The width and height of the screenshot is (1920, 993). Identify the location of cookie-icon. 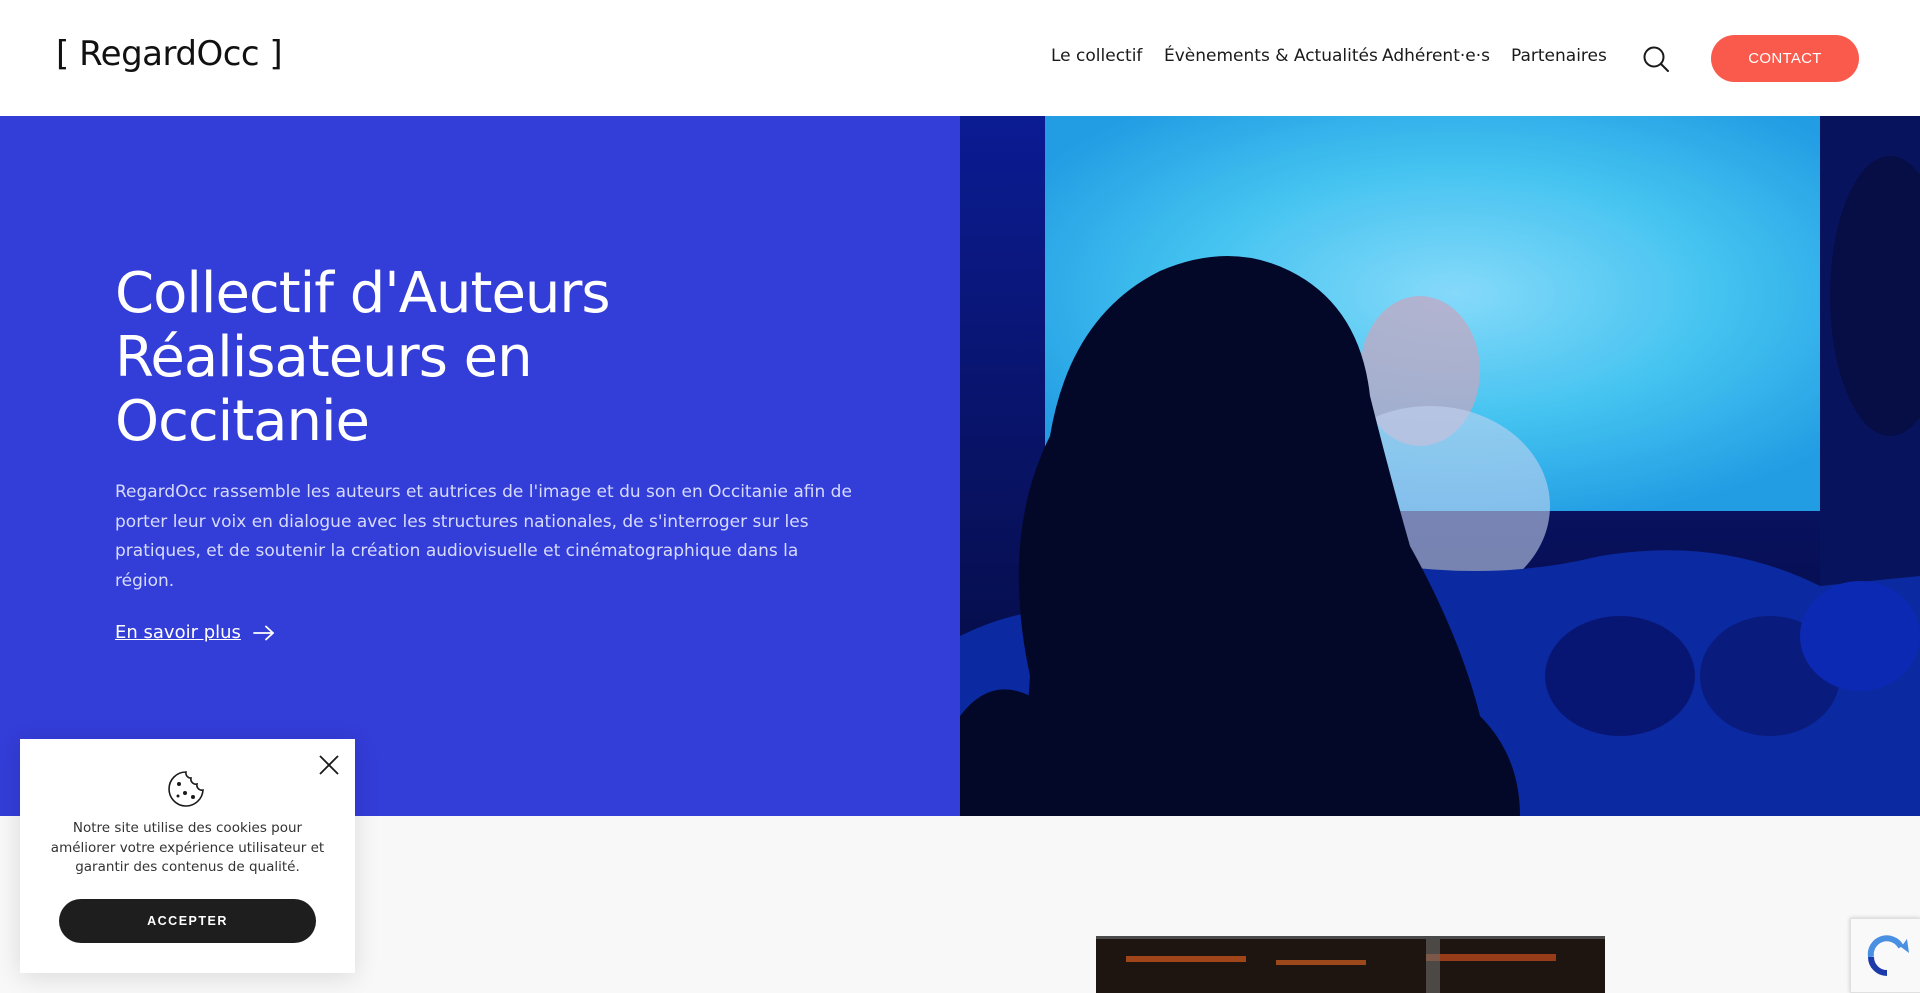
(186, 789).